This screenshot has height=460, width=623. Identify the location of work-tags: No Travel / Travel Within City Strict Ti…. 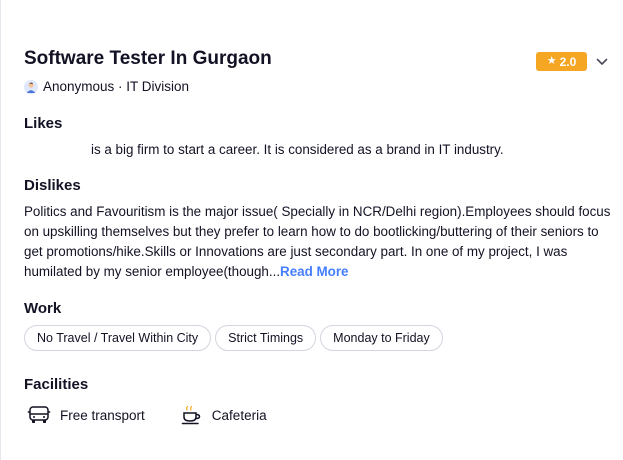
(233, 338).